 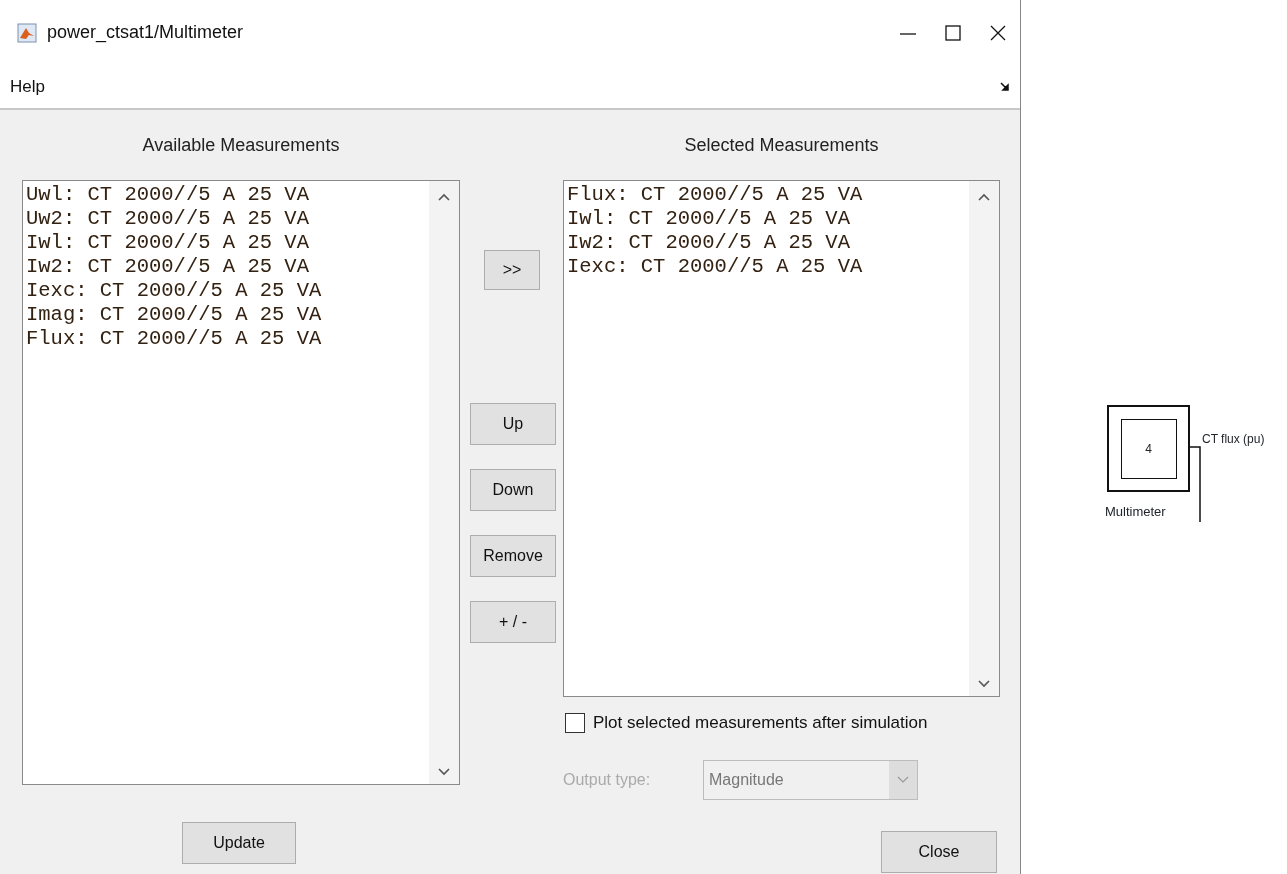 What do you see at coordinates (903, 779) in the screenshot?
I see `caret-icon` at bounding box center [903, 779].